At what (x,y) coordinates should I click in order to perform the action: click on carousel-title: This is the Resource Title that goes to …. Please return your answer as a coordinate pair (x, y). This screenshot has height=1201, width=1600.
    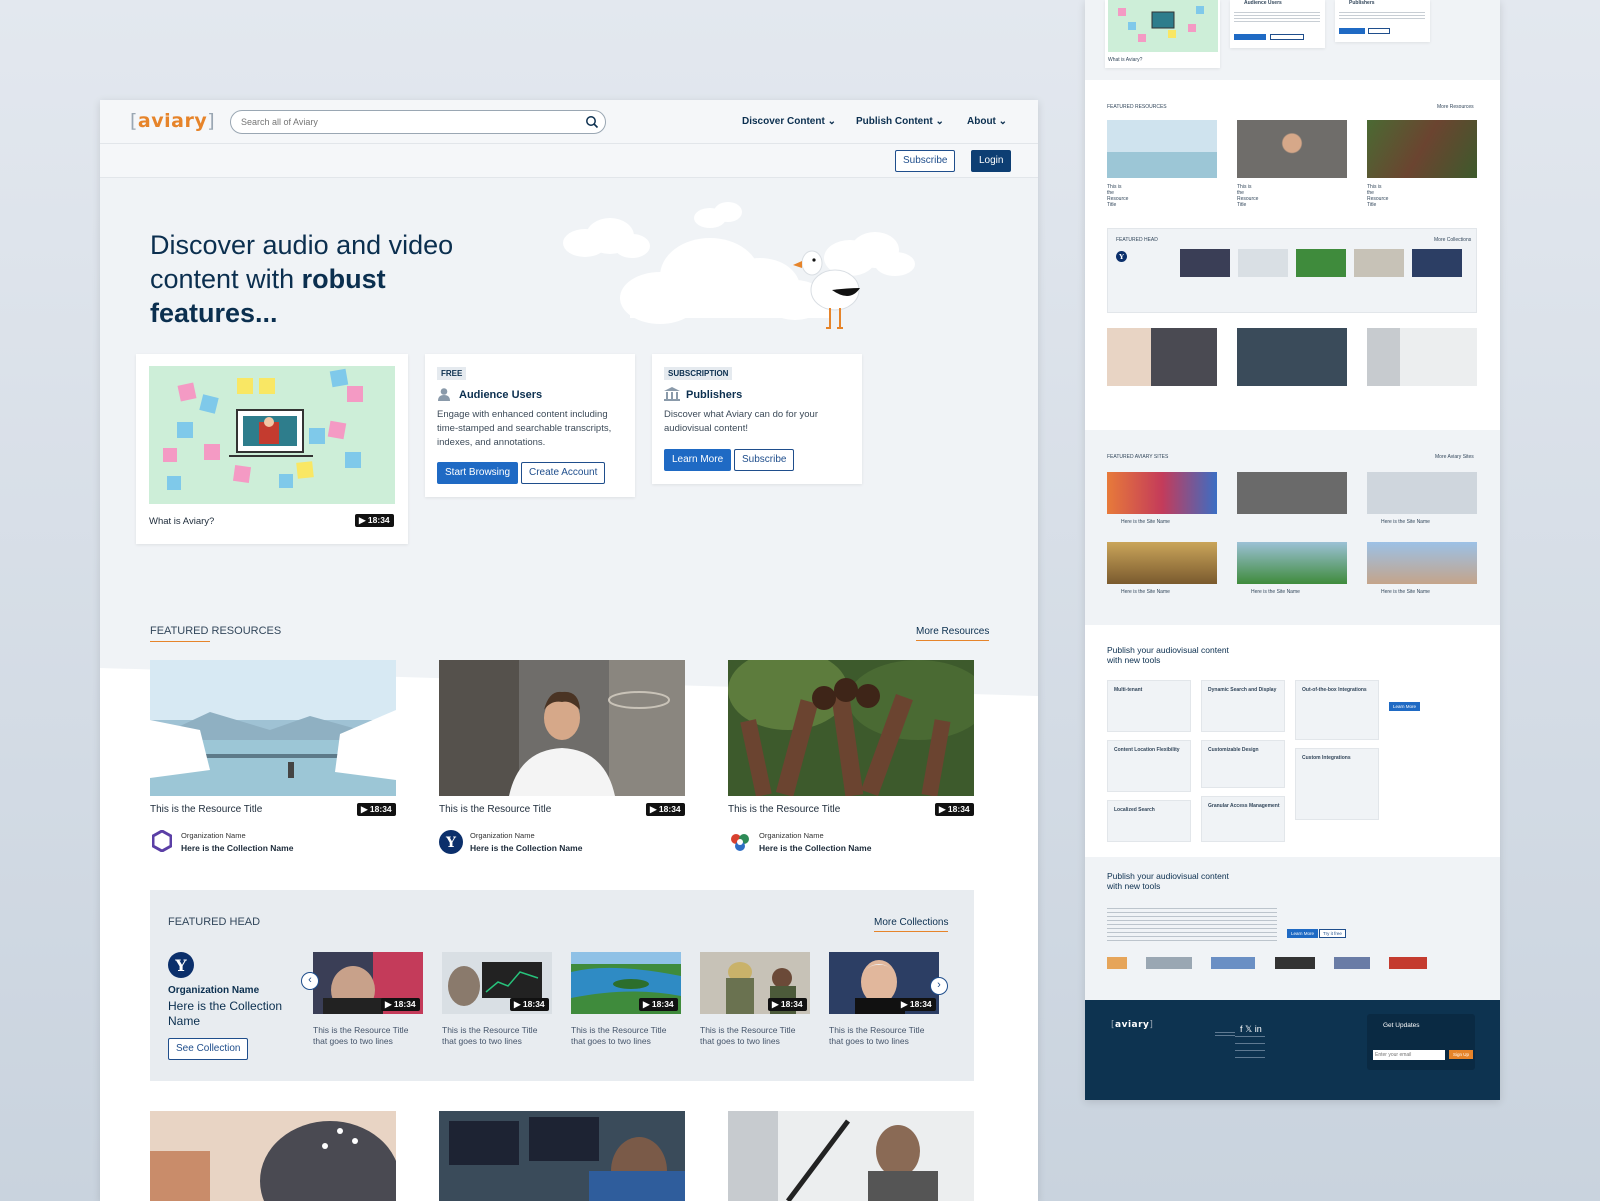
    Looking at the image, I should click on (877, 1035).